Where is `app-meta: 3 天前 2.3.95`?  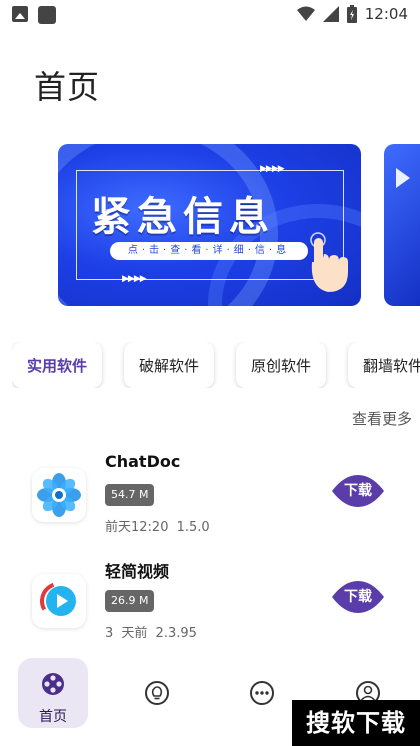
app-meta: 3 天前 2.3.95 is located at coordinates (151, 631).